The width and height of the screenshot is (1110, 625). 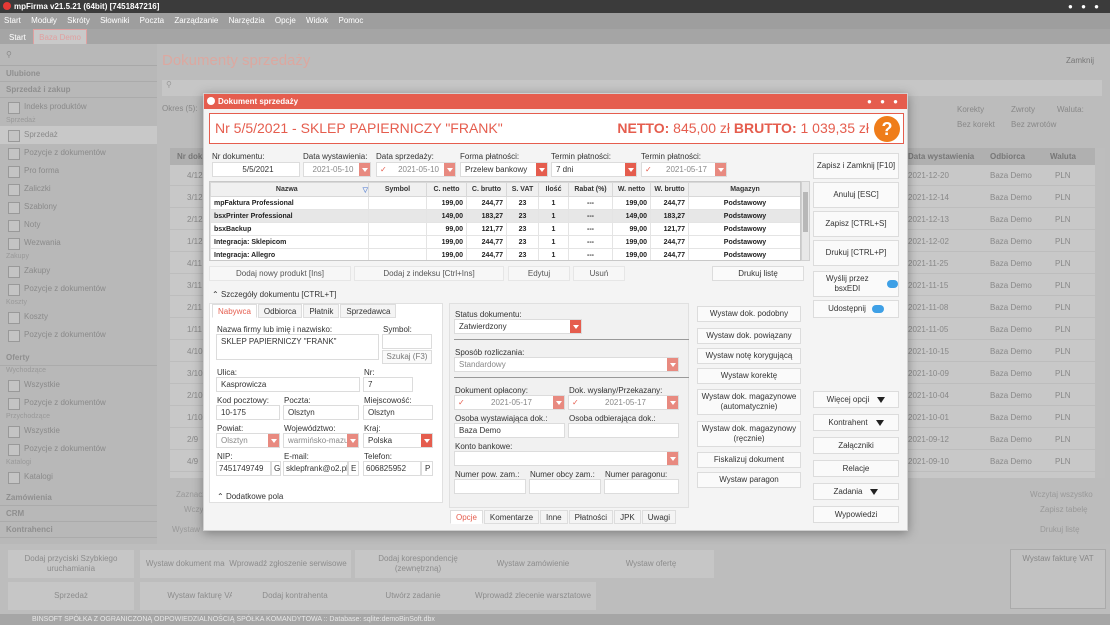 What do you see at coordinates (243, 468) in the screenshot?
I see `nip-input: 7451749749` at bounding box center [243, 468].